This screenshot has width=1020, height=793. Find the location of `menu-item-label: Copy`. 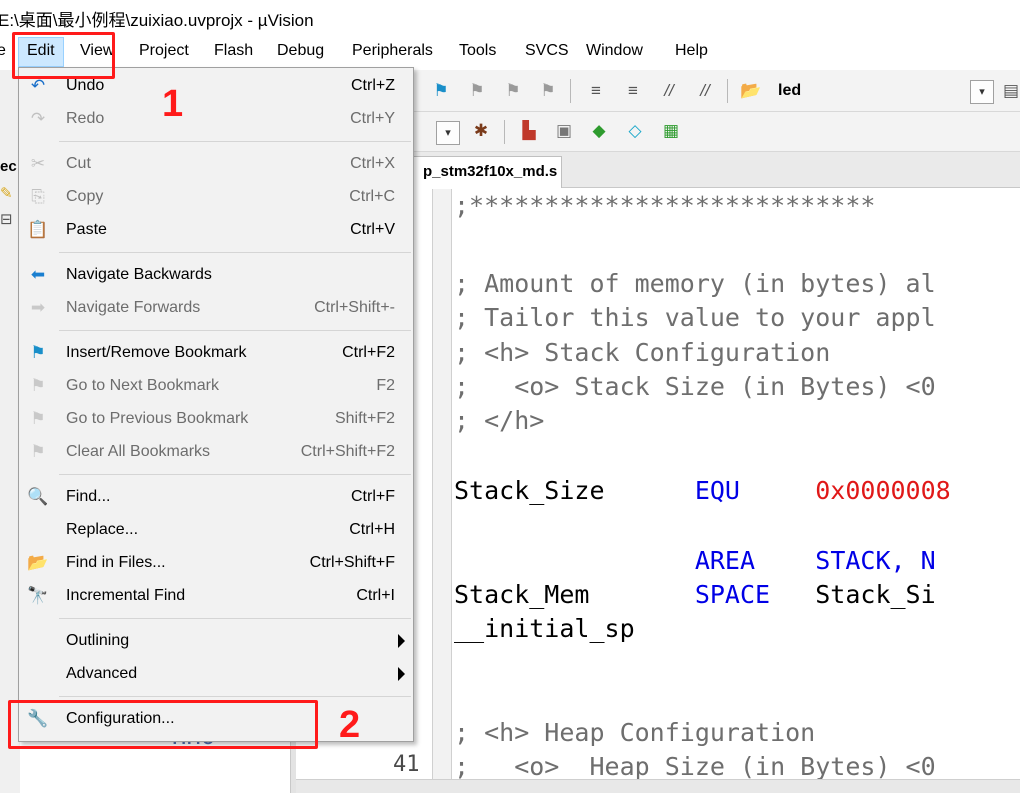

menu-item-label: Copy is located at coordinates (85, 196).